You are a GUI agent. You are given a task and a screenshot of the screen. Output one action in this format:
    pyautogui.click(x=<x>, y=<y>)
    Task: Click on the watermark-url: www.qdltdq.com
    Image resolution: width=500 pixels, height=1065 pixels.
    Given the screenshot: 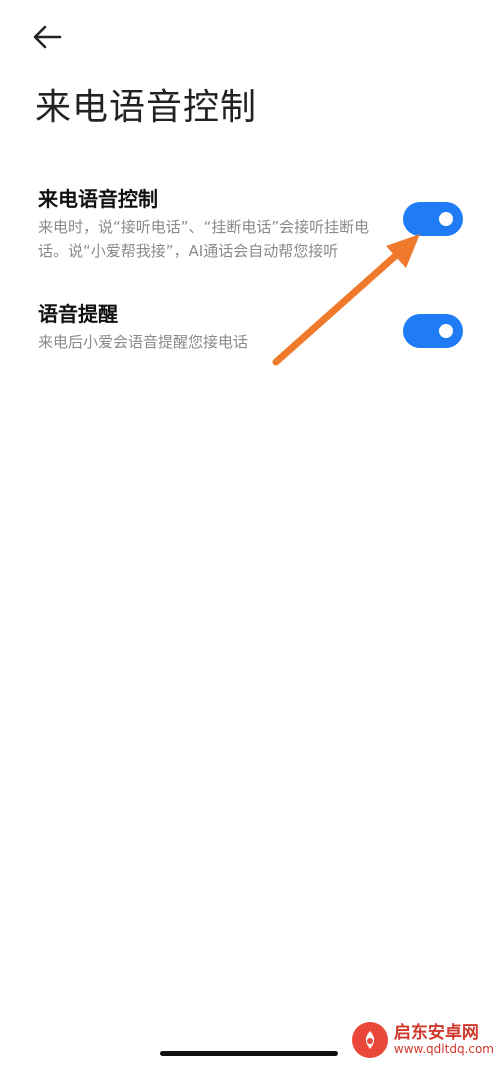 What is the action you would take?
    pyautogui.click(x=443, y=1048)
    